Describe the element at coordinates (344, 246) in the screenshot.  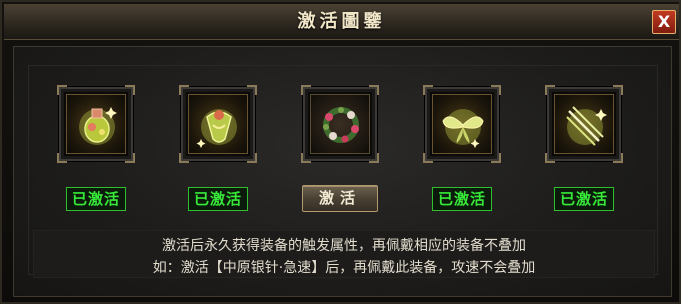
I see `info-line-1: 激活后永久获得装备的触发属性，再佩戴相应的装备不叠加` at that location.